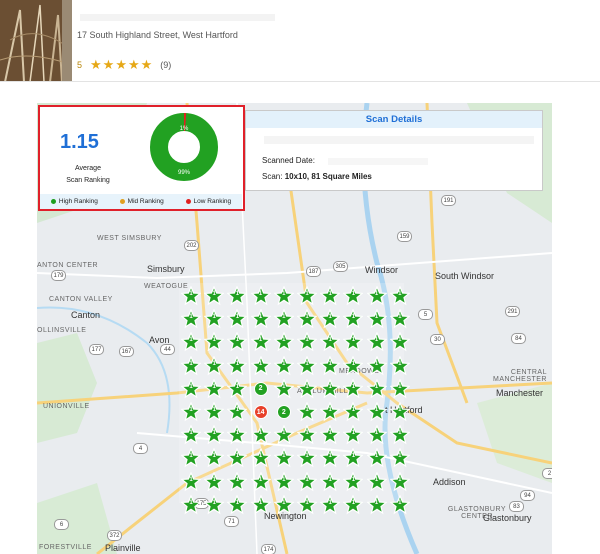 Image resolution: width=600 pixels, height=554 pixels. Describe the element at coordinates (260, 412) in the screenshot. I see `rank-pin-circle: 14` at that location.